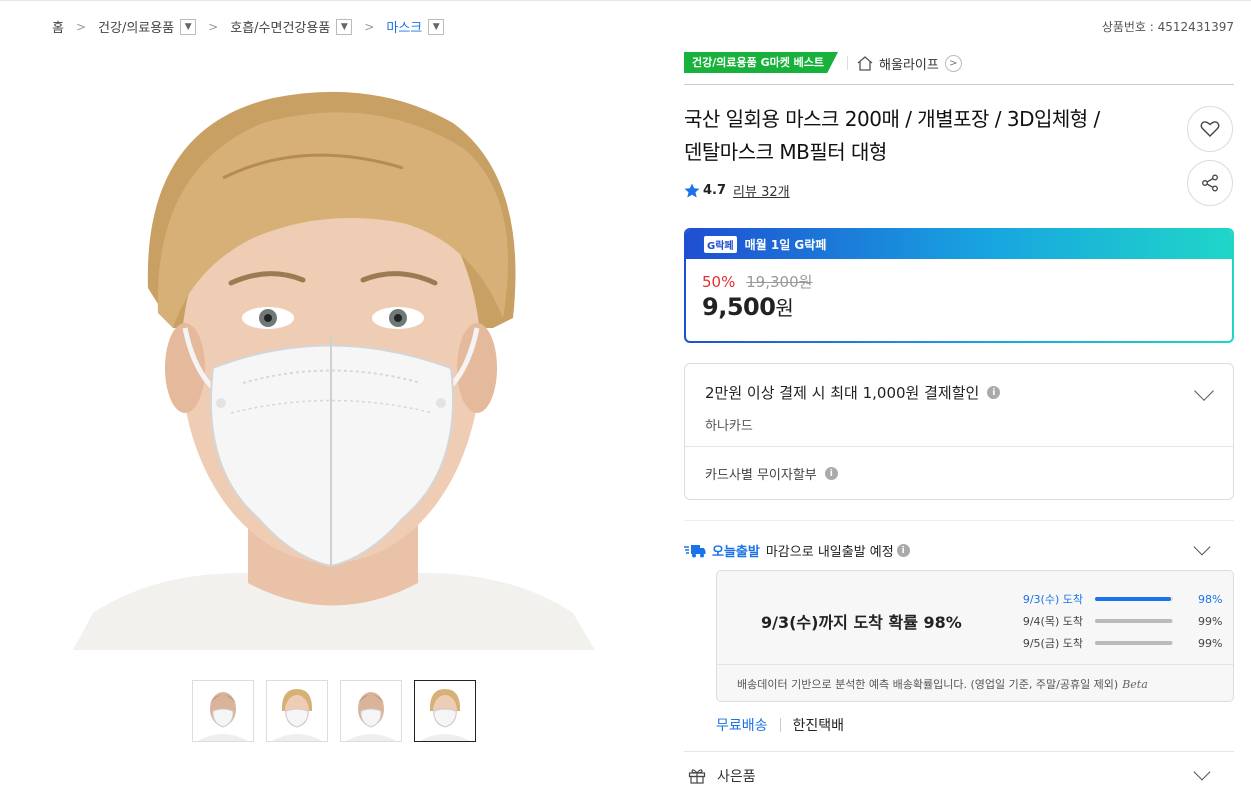 This screenshot has width=1251, height=801. I want to click on delivery-section: 오늘출발 마감으로 내일출발 예정 i, so click(959, 540).